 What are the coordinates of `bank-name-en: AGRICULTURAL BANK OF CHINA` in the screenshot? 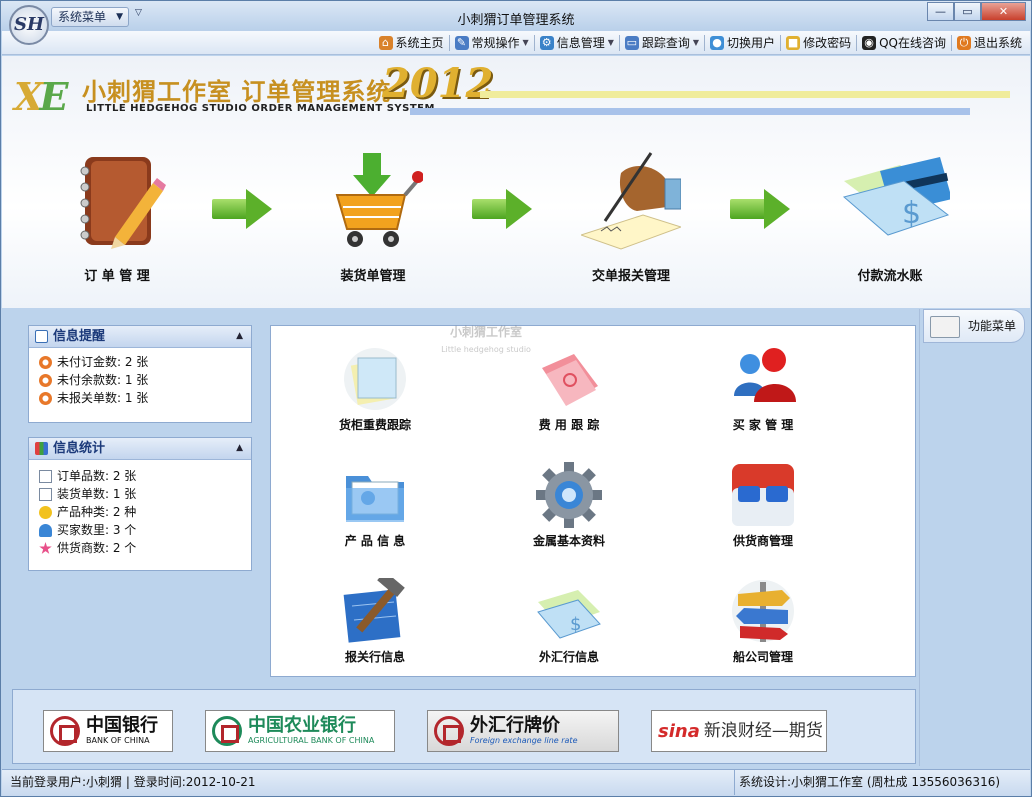 It's located at (311, 740).